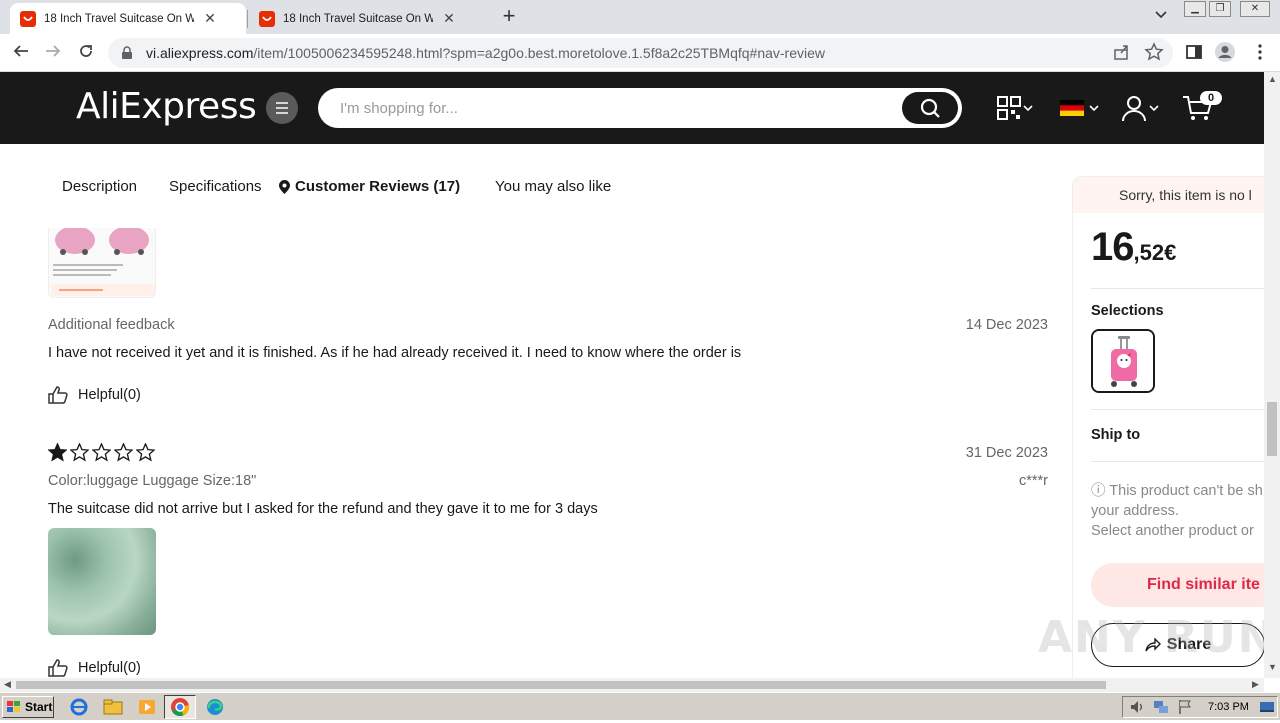  What do you see at coordinates (86, 53) in the screenshot?
I see `reload-icon` at bounding box center [86, 53].